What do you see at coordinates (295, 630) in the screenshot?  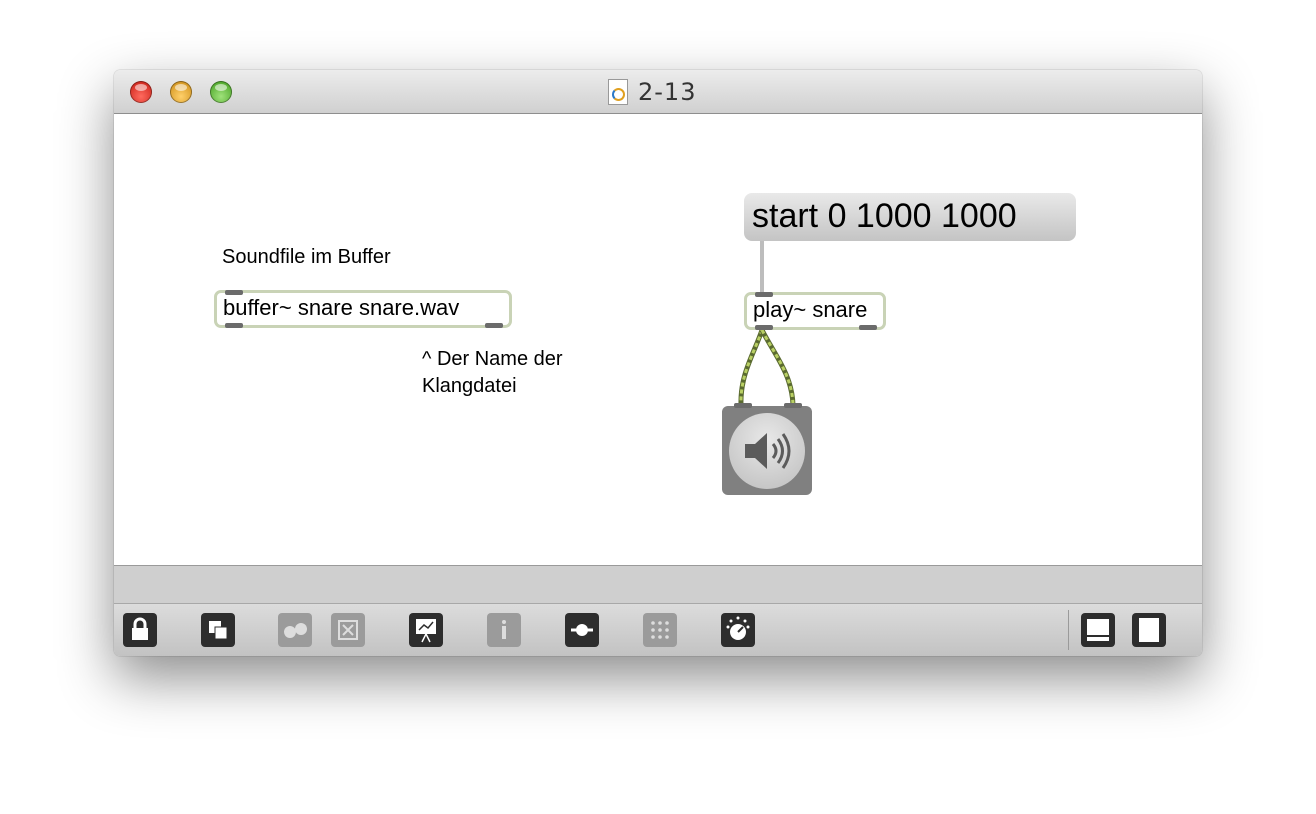 I see `find-icon` at bounding box center [295, 630].